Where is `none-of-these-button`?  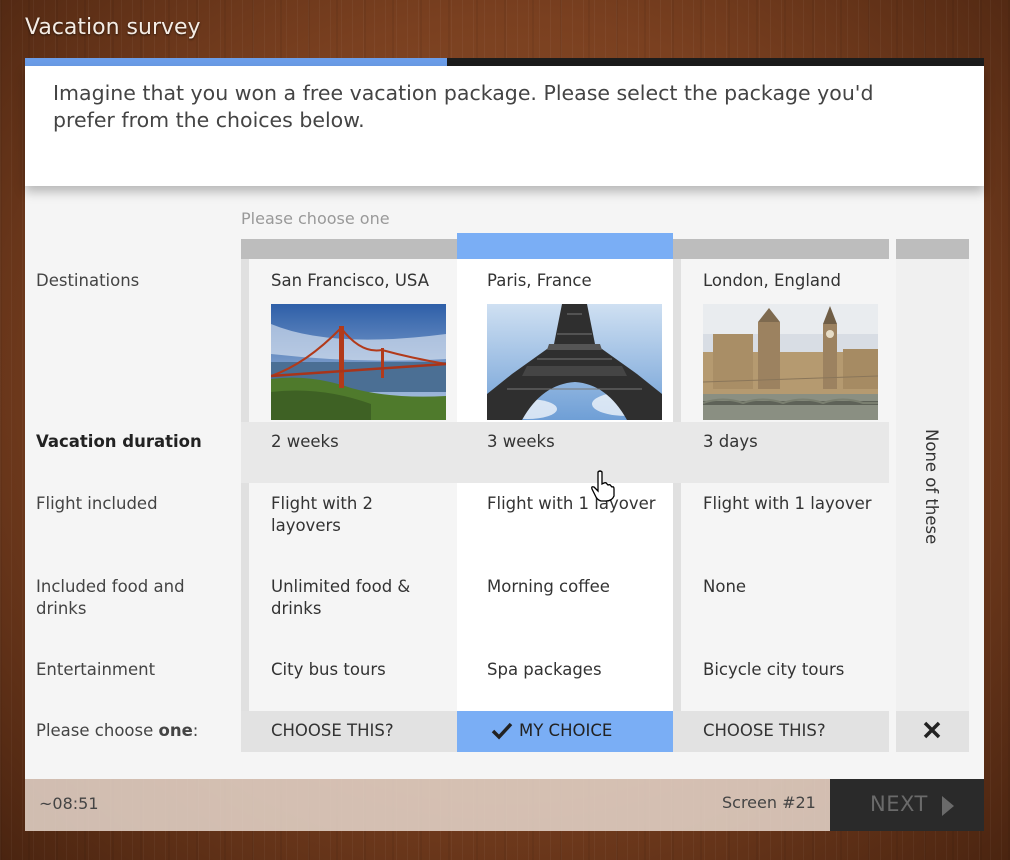 none-of-these-button is located at coordinates (932, 731).